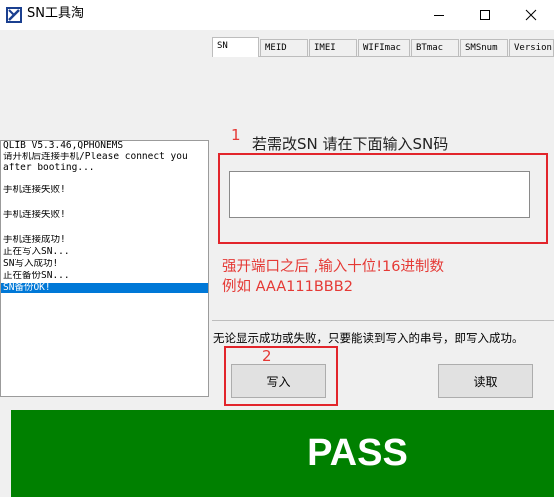 This screenshot has height=497, width=554. What do you see at coordinates (531, 47) in the screenshot?
I see `tab-version: Version` at bounding box center [531, 47].